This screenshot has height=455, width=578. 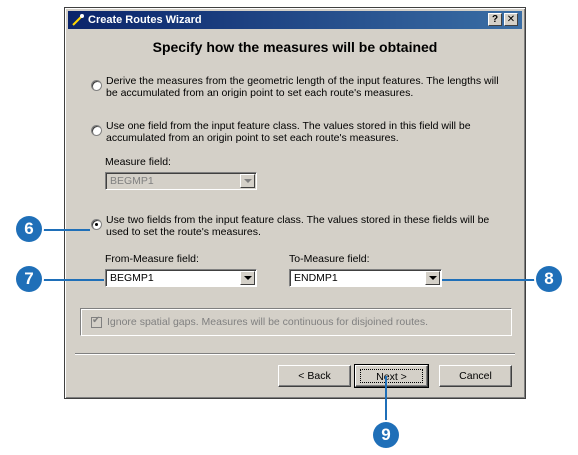 I want to click on radio-two-fields, so click(x=96, y=224).